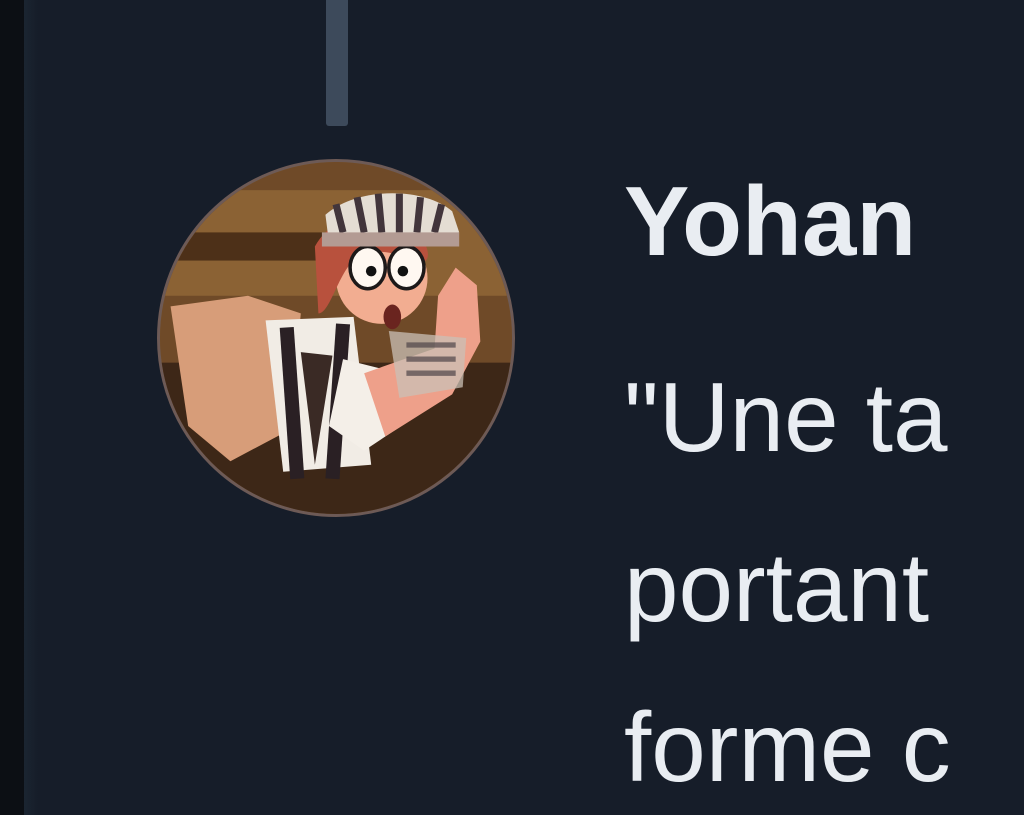 Image resolution: width=1024 pixels, height=815 pixels. Describe the element at coordinates (777, 587) in the screenshot. I see `tweet-text-line: portant` at that location.